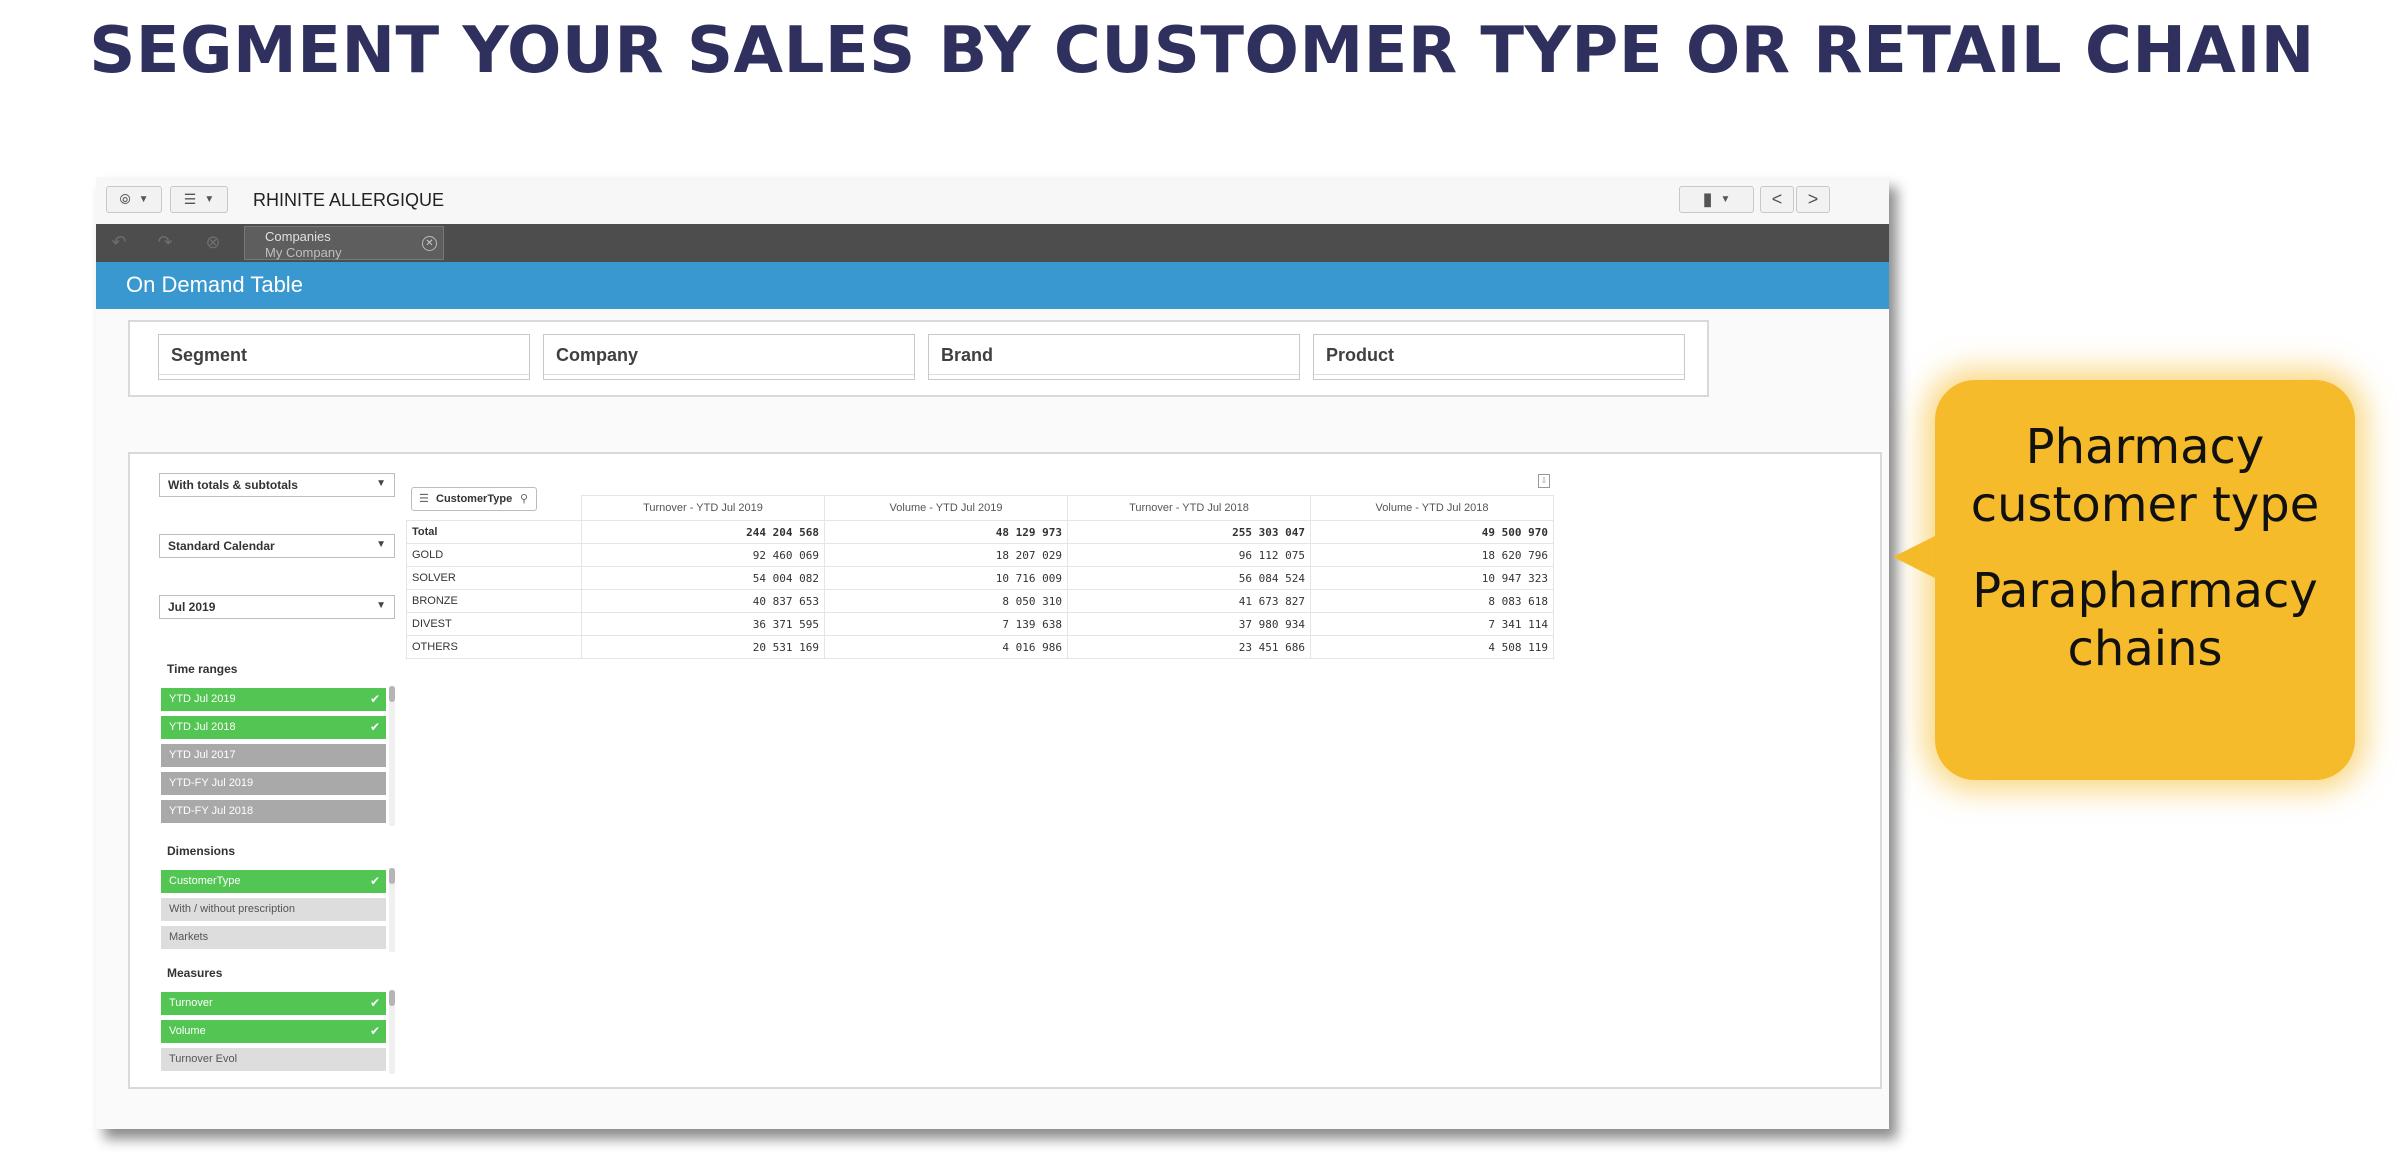  Describe the element at coordinates (344, 243) in the screenshot. I see `selection-chip-companies: Companies My Company ✕` at that location.